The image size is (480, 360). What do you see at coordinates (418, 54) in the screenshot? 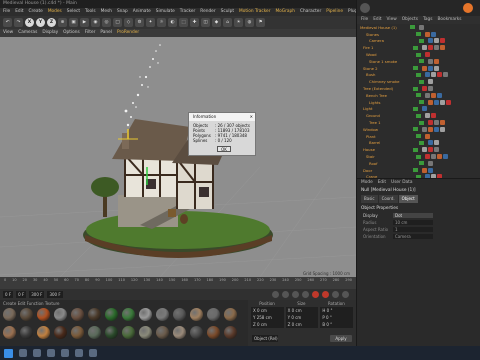
I see `object-row: Wood` at bounding box center [418, 54].